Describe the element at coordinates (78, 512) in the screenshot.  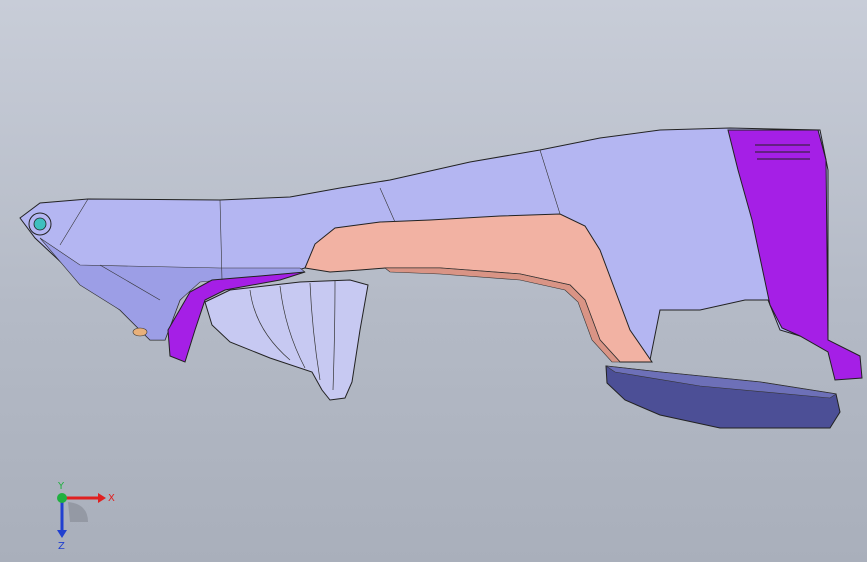
I see `triad-shadow` at that location.